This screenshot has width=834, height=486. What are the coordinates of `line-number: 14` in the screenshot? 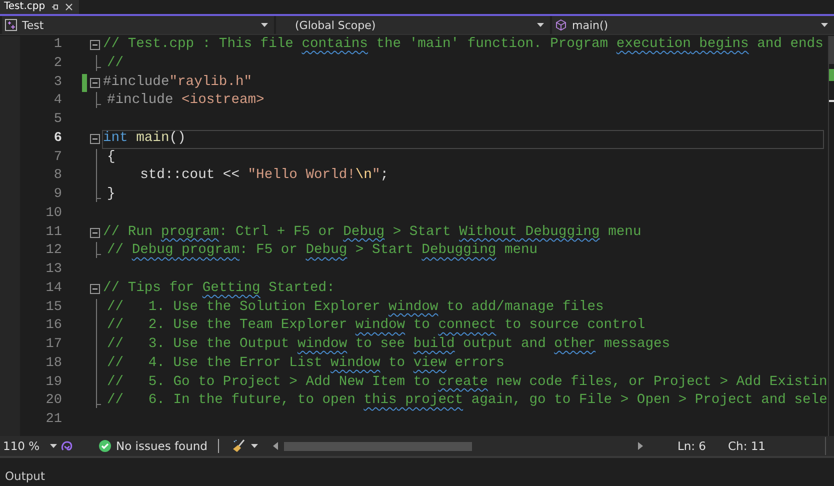 It's located at (53, 289).